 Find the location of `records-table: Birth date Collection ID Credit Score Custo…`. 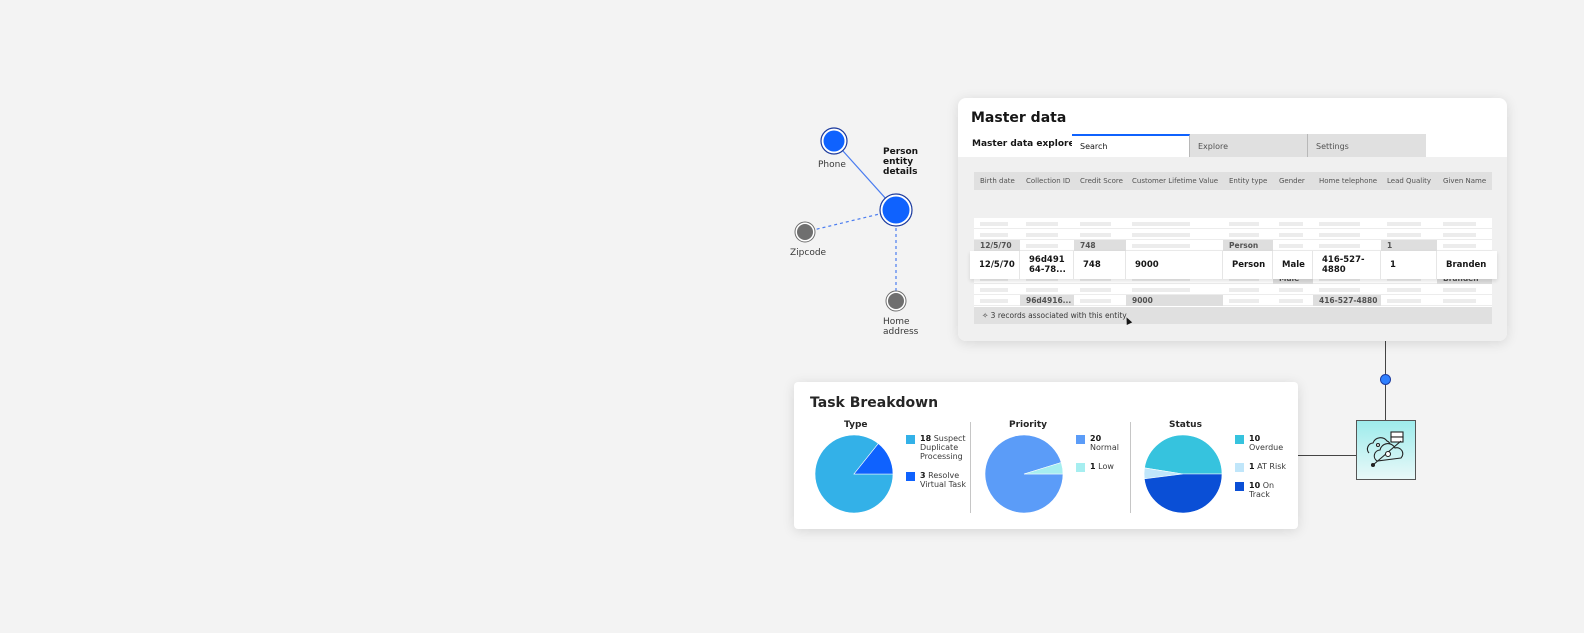

records-table: Birth date Collection ID Credit Score Custo… is located at coordinates (1233, 244).